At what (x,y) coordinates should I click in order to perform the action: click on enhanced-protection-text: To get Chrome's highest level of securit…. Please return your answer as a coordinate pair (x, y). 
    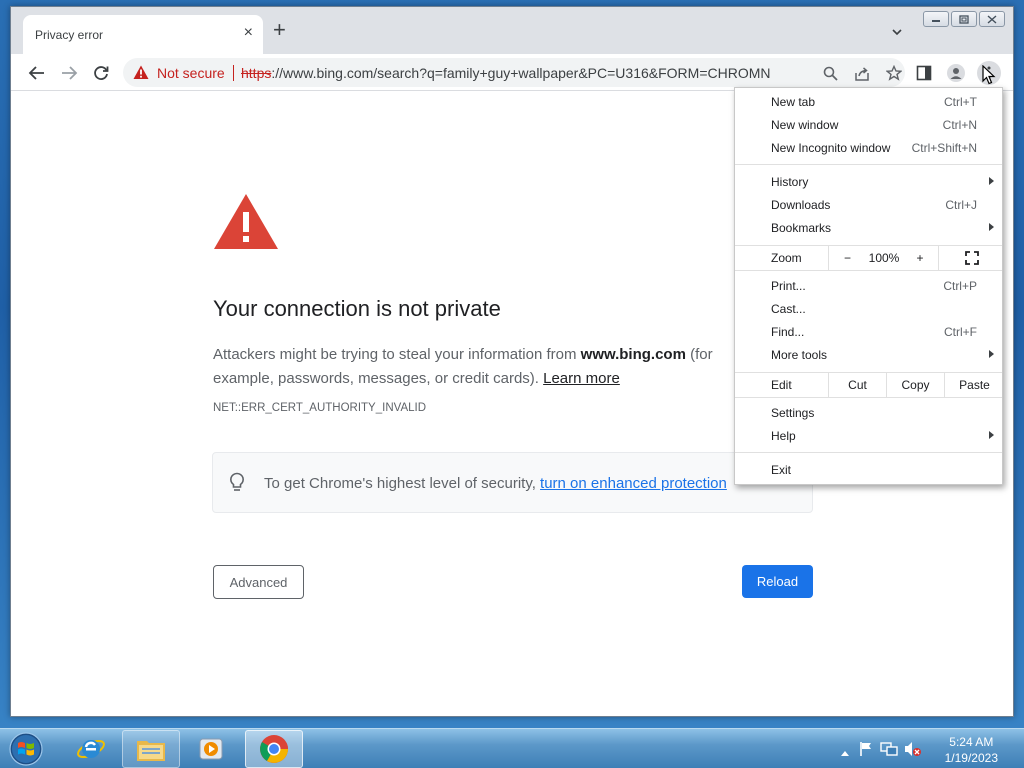
    Looking at the image, I should click on (495, 483).